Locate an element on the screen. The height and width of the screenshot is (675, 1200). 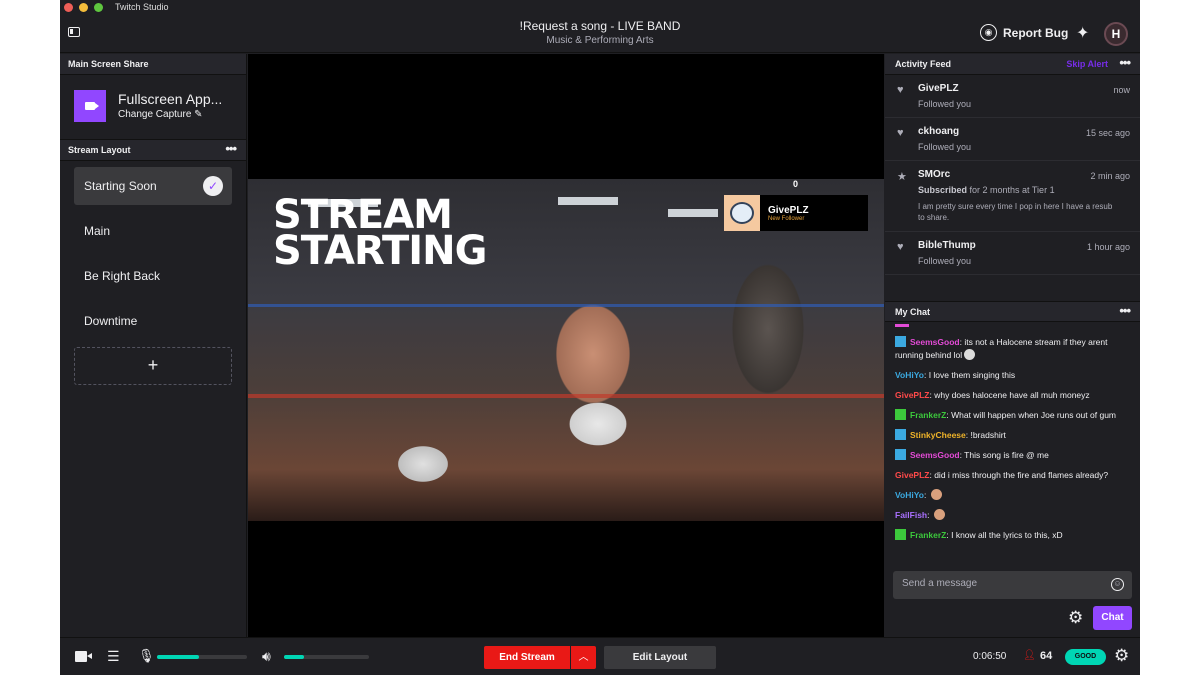
mixer-settings-icon: ☰ is located at coordinates (113, 656).